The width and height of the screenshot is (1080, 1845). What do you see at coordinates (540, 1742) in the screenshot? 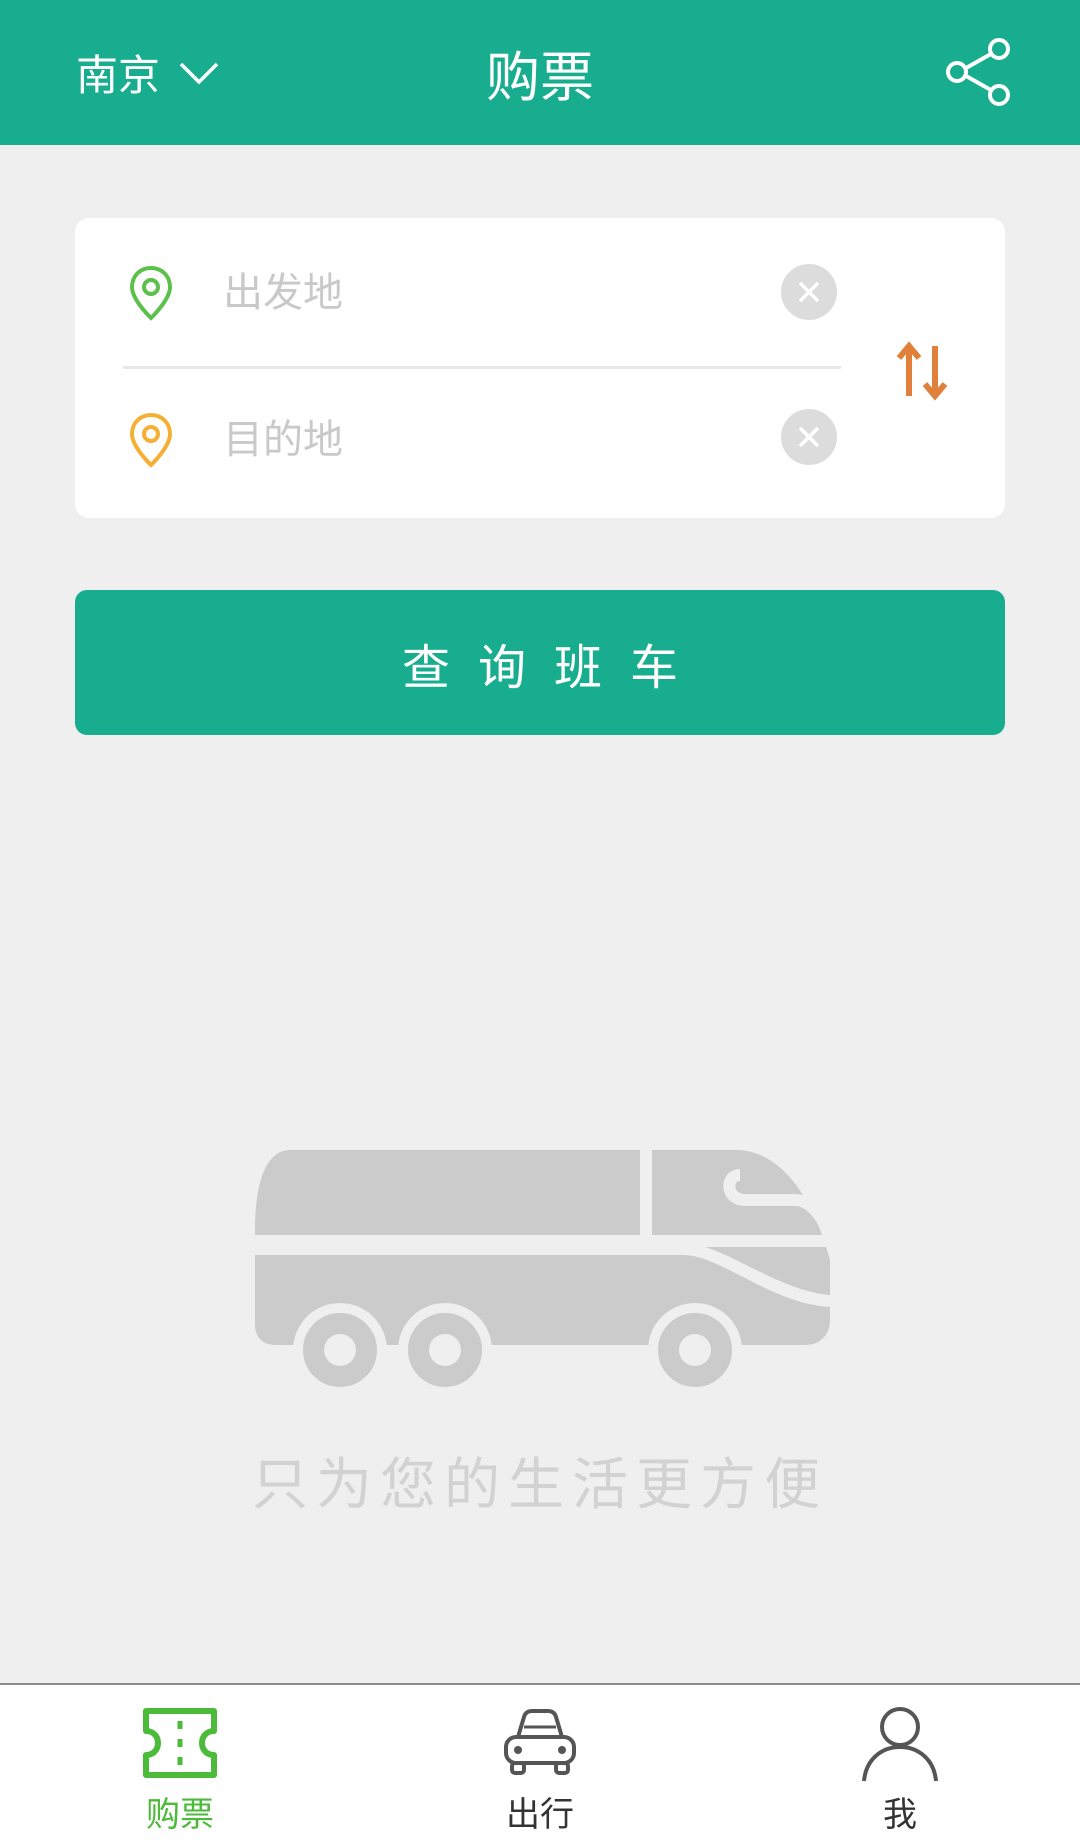
I see `car-icon` at bounding box center [540, 1742].